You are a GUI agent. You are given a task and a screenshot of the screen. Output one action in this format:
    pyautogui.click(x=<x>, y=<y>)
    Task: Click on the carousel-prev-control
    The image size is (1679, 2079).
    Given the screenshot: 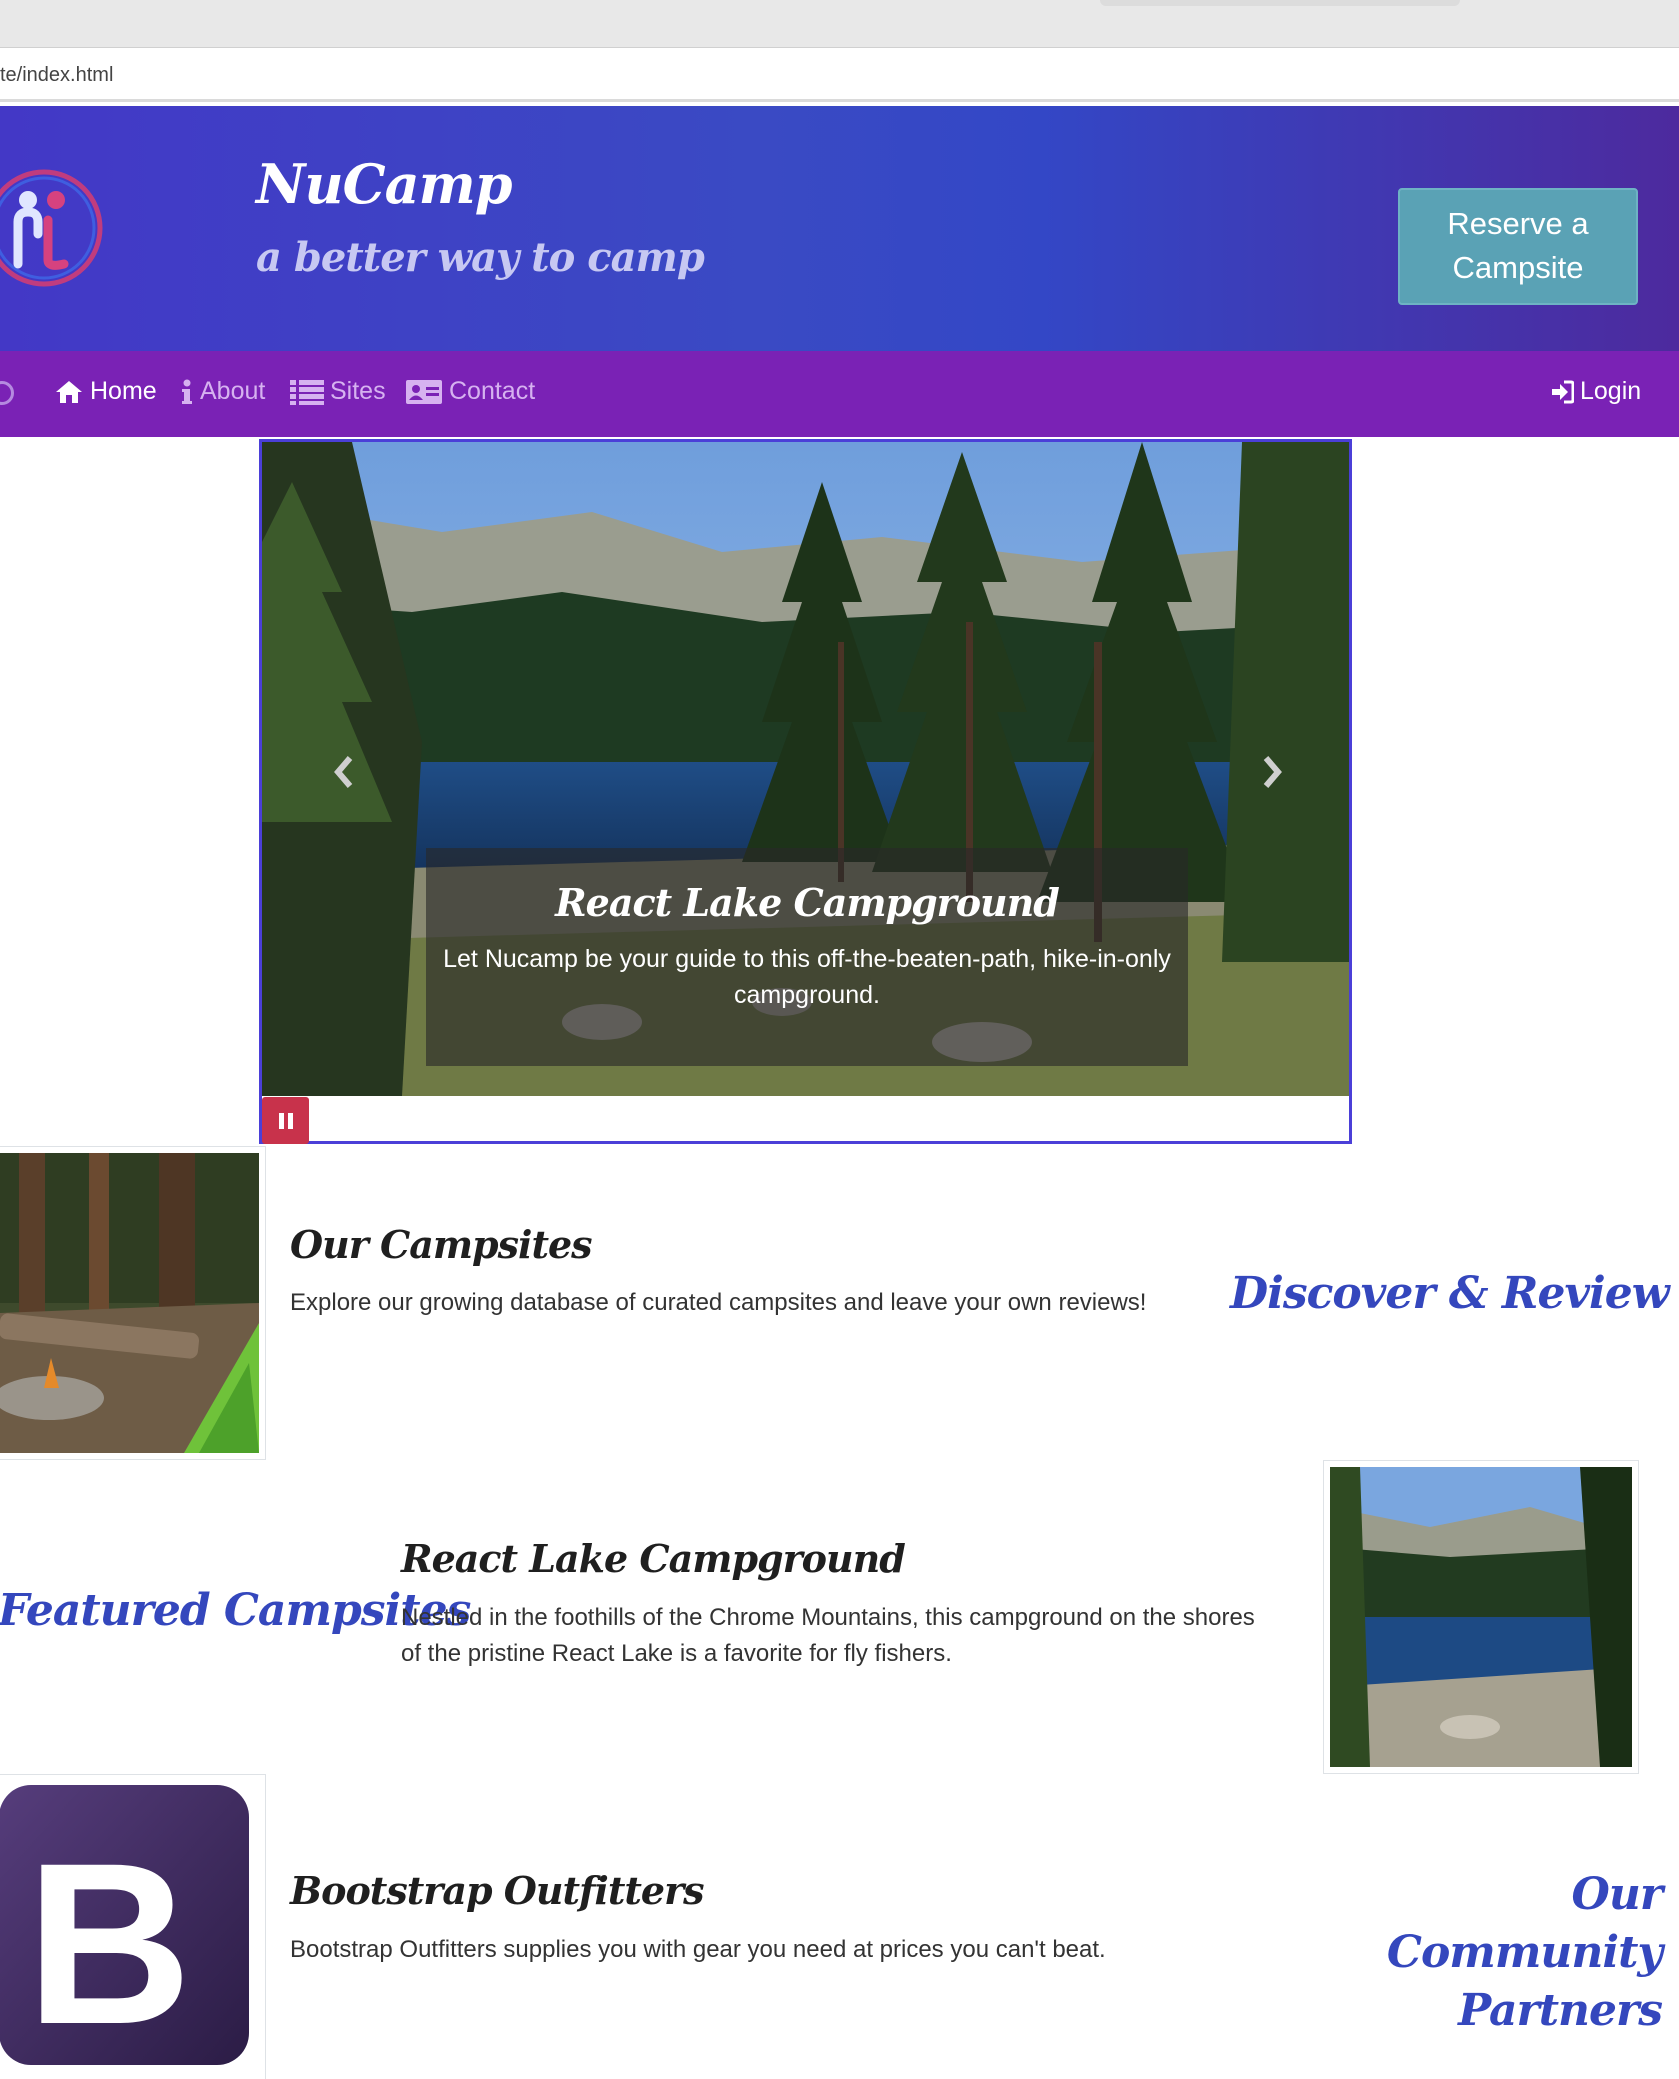 What is the action you would take?
    pyautogui.click(x=344, y=772)
    